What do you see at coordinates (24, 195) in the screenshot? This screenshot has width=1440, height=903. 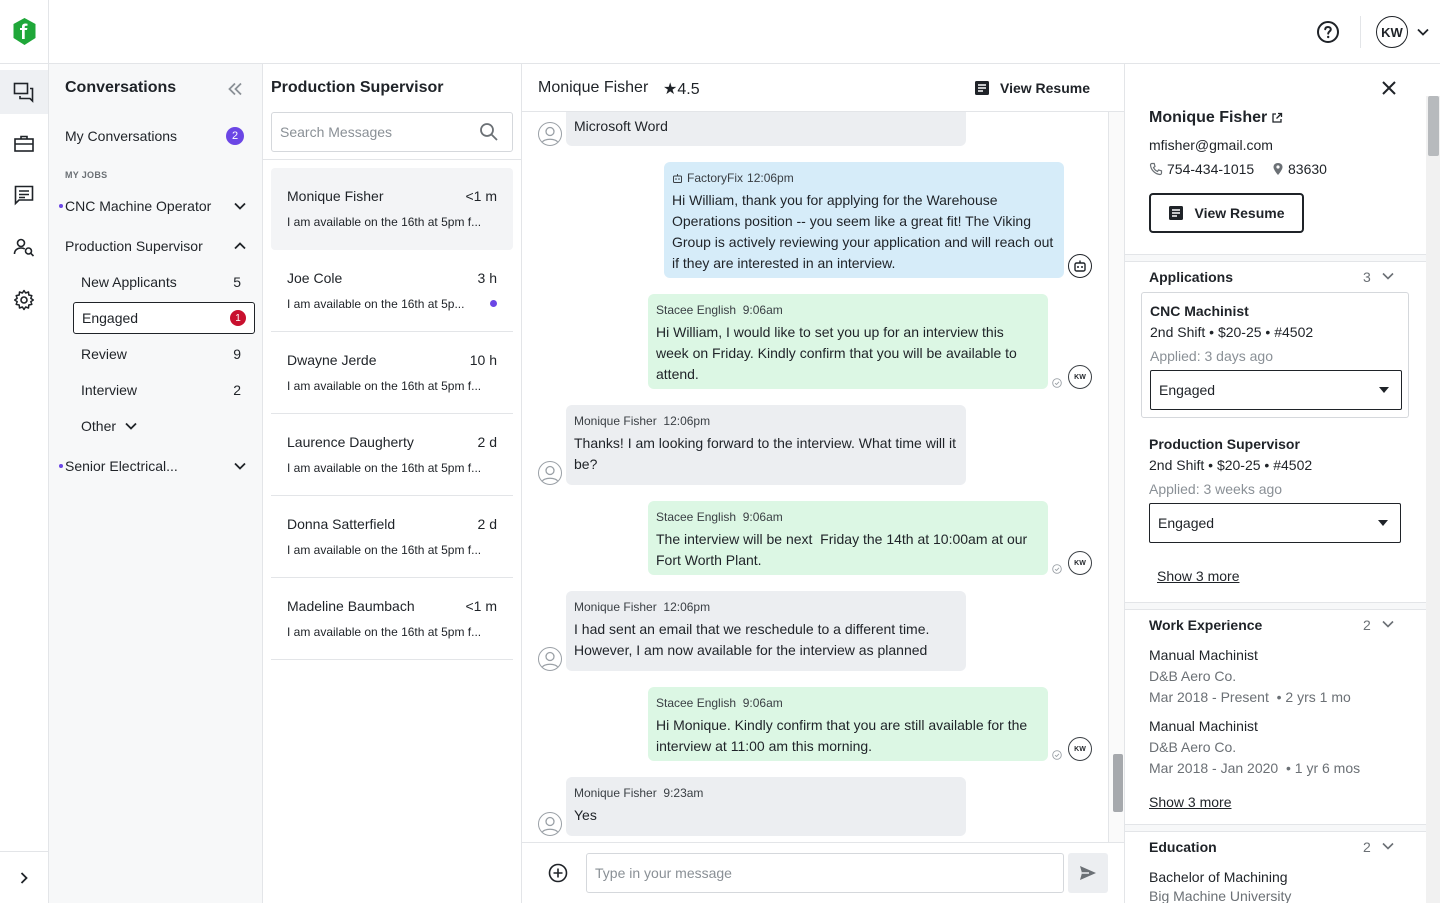 I see `nav-messages` at bounding box center [24, 195].